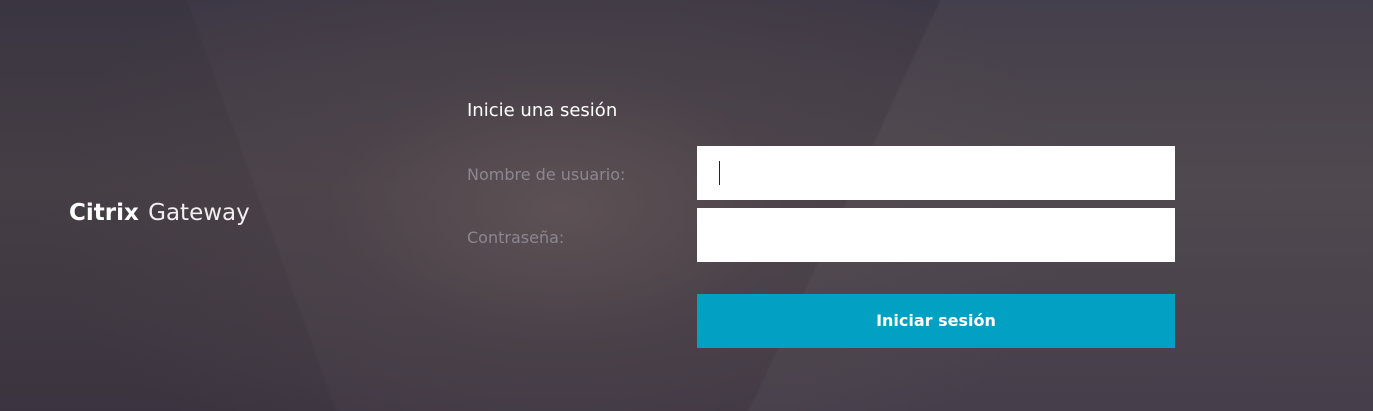  Describe the element at coordinates (936, 321) in the screenshot. I see `login-button: Iniciar sesión` at that location.